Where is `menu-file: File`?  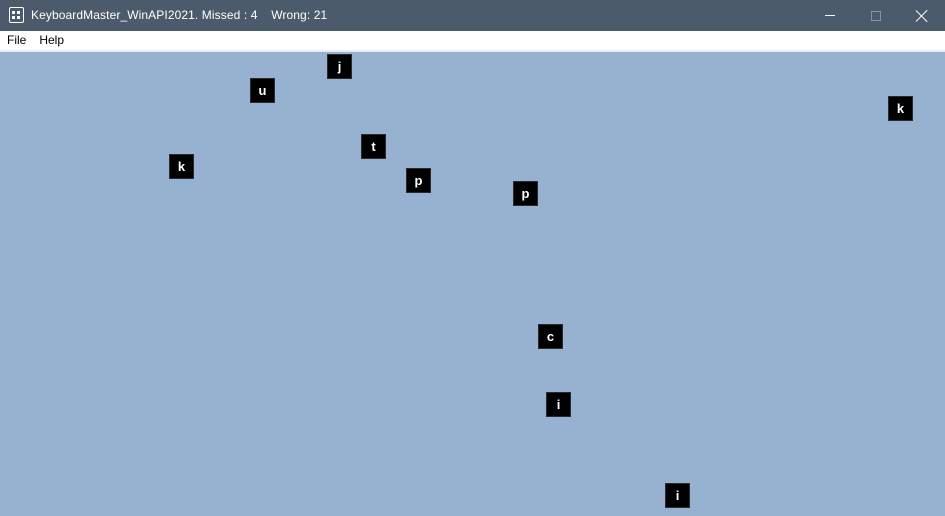 menu-file: File is located at coordinates (16, 40).